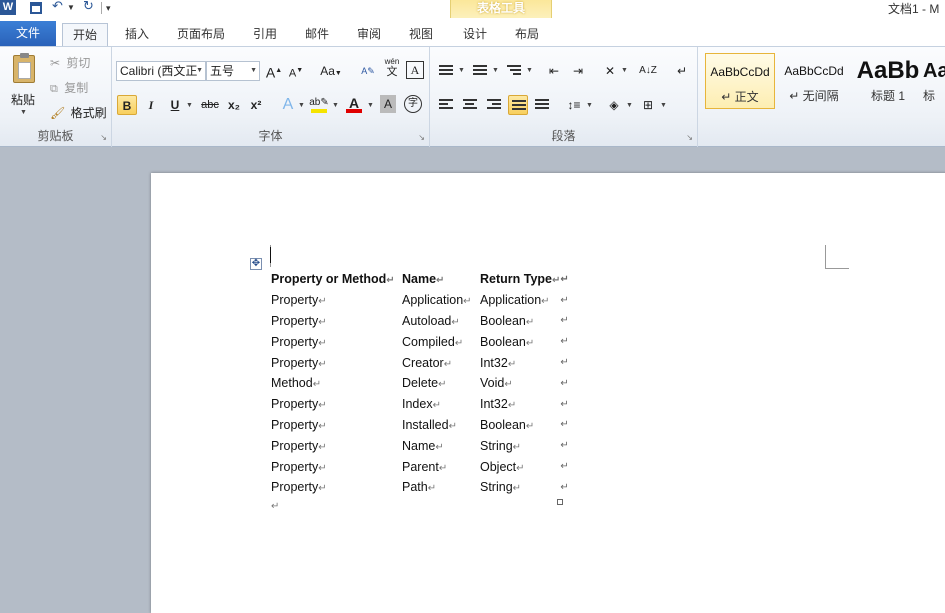 This screenshot has height=613, width=945. What do you see at coordinates (480, 71) in the screenshot?
I see `numbering-button` at bounding box center [480, 71].